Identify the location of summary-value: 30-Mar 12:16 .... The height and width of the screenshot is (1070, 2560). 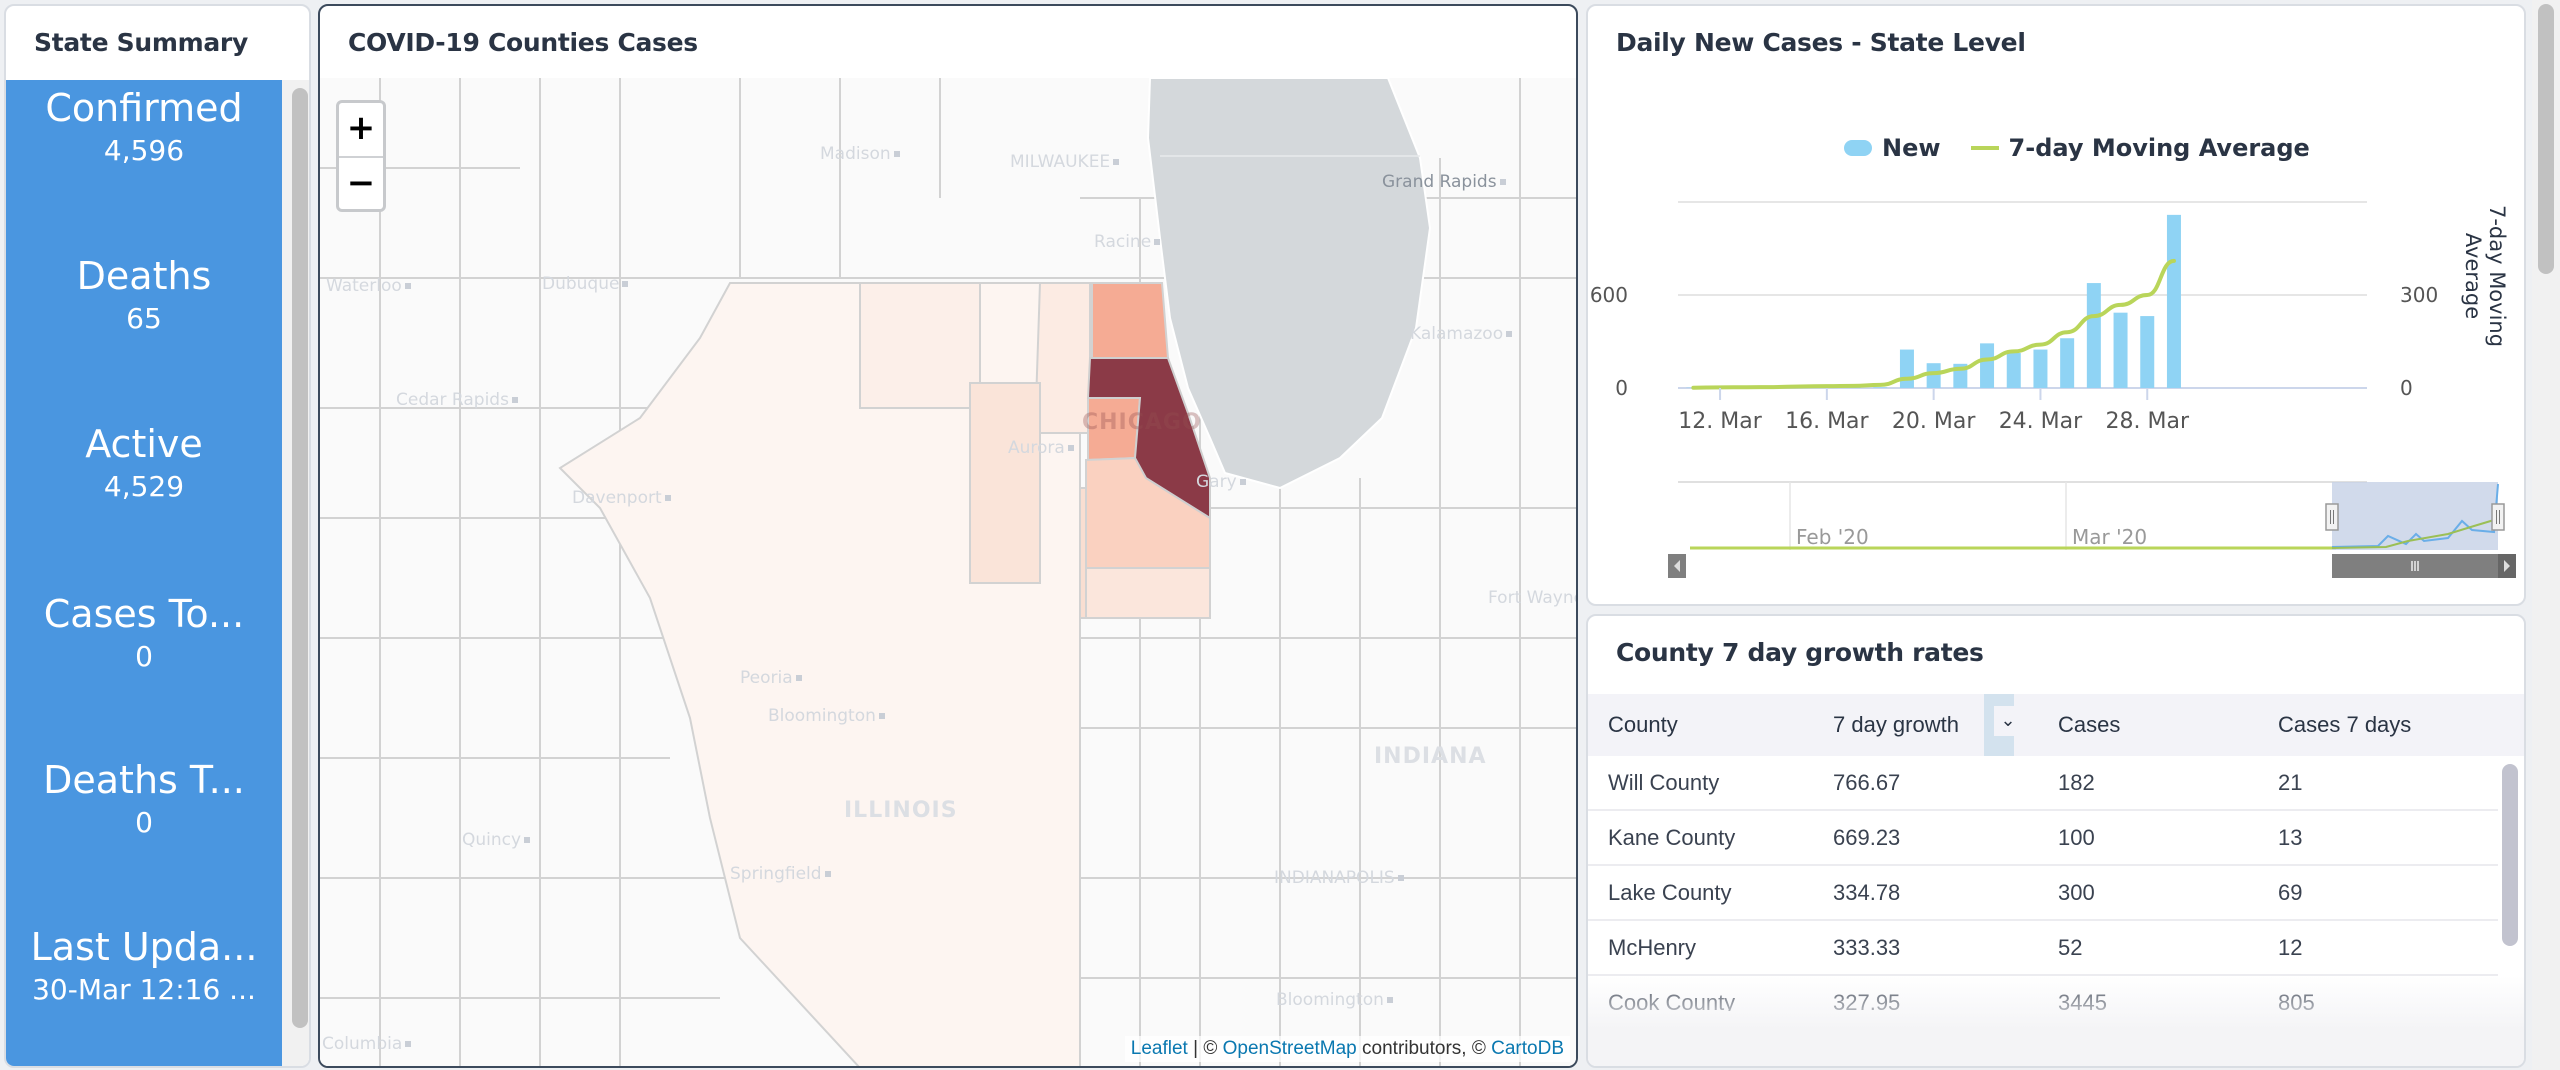
(144, 989).